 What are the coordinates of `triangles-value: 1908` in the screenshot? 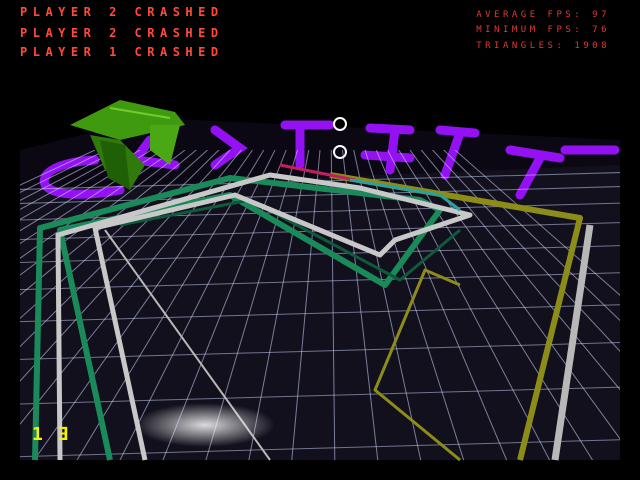 It's located at (592, 46).